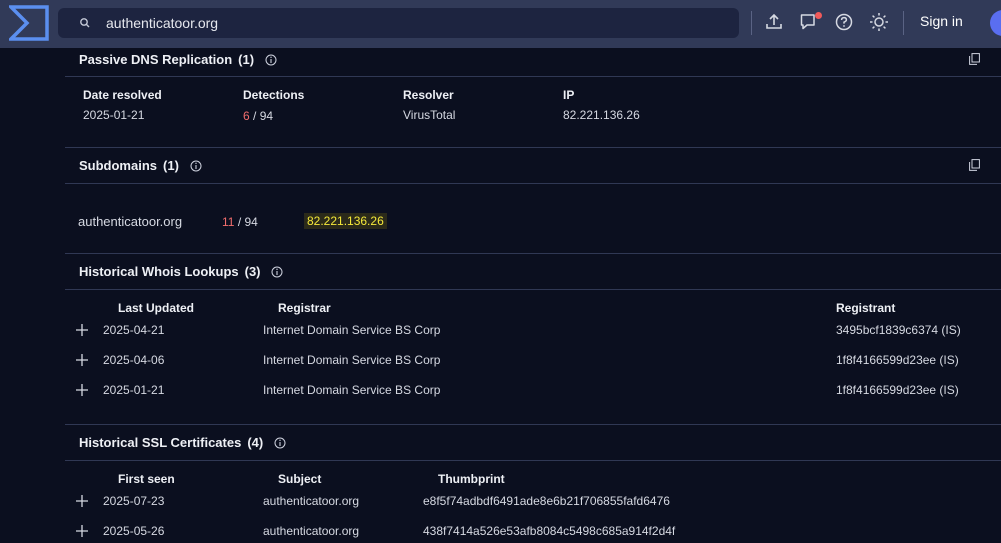  I want to click on detections-cell: 6 / 94, so click(258, 116).